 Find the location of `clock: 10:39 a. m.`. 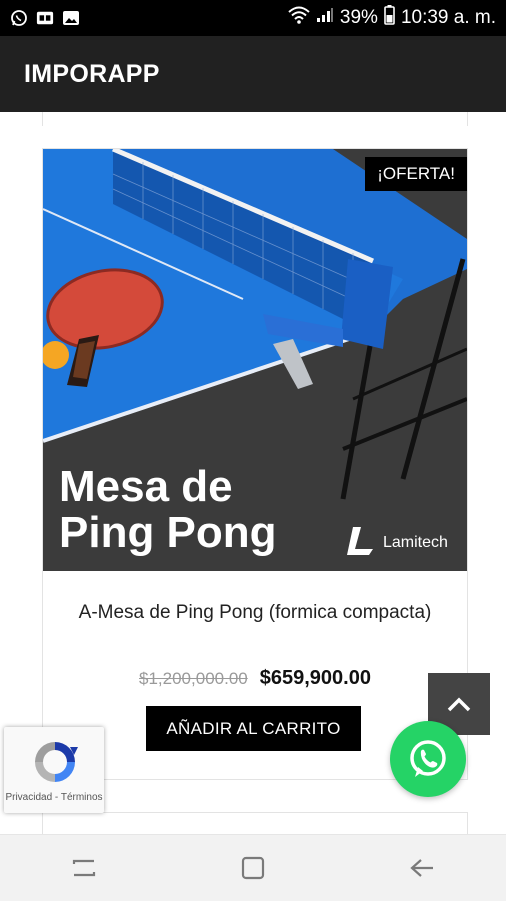

clock: 10:39 a. m. is located at coordinates (448, 17).